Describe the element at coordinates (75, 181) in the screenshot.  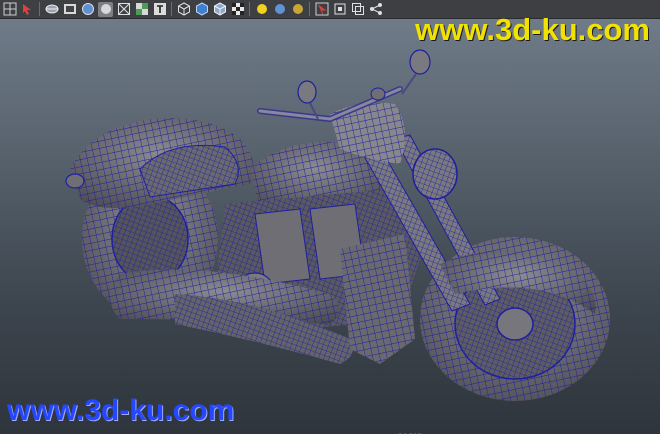
I see `rear-light` at that location.